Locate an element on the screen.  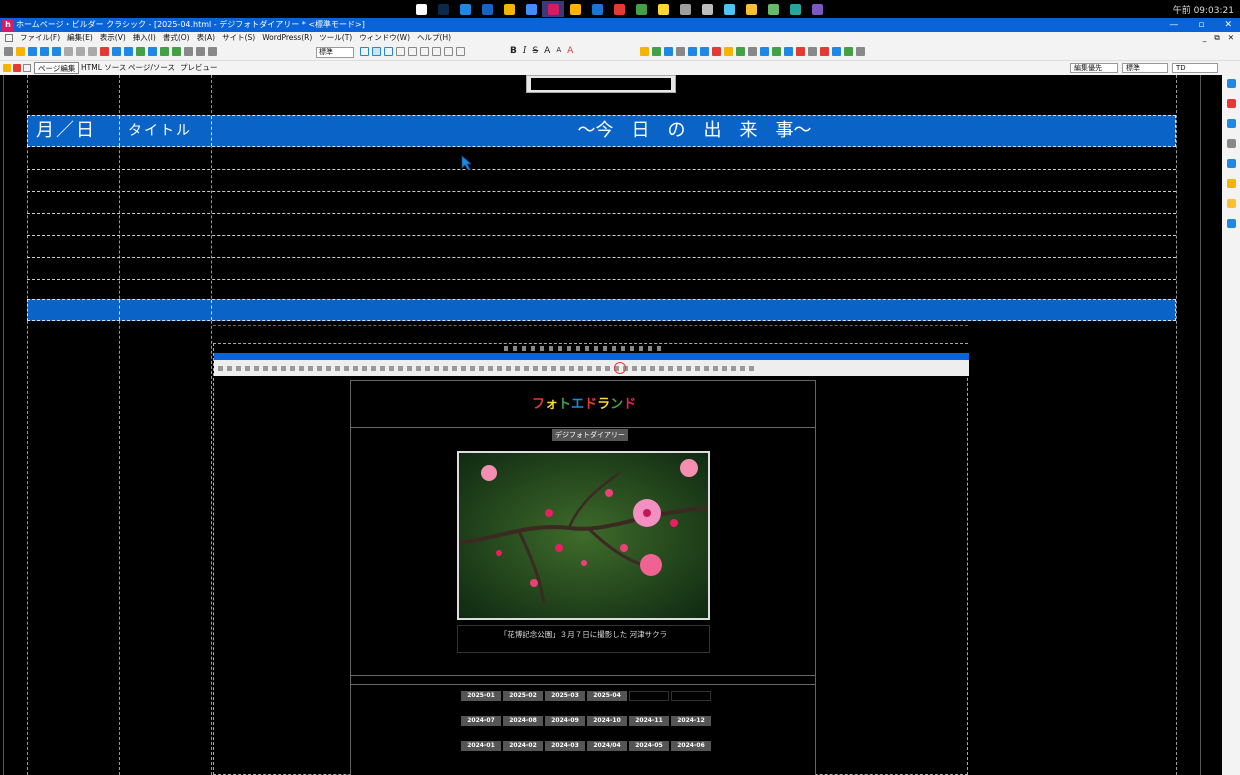
archive-month-link: 2025-01 is located at coordinates (481, 696).